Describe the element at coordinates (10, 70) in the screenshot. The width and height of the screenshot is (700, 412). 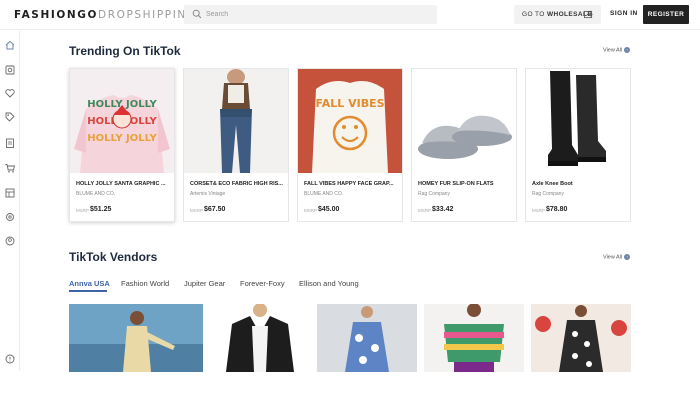
I see `search-store-icon` at that location.